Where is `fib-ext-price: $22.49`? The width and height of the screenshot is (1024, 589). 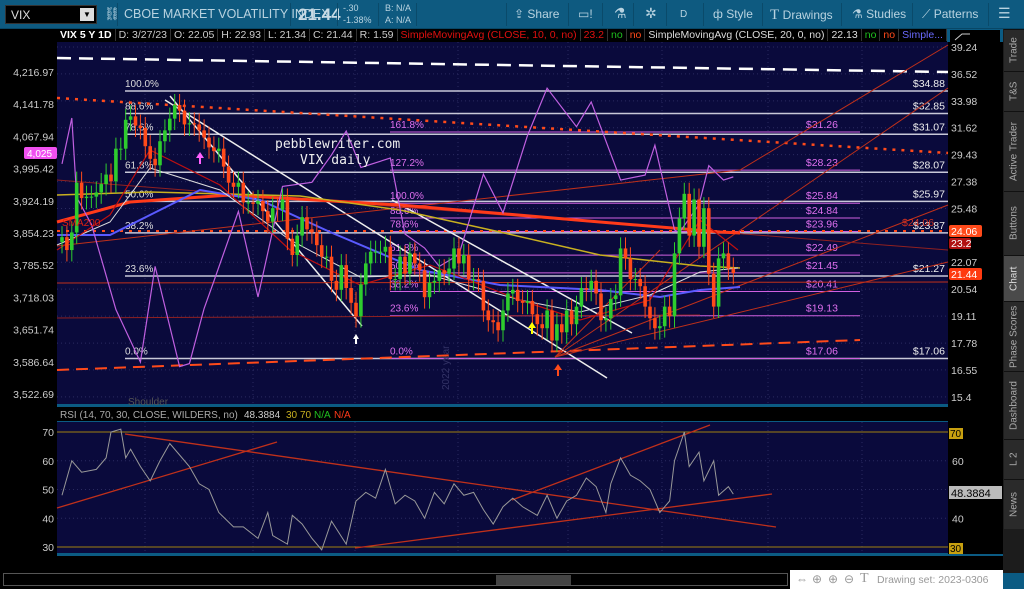
fib-ext-price: $22.49 is located at coordinates (822, 248).